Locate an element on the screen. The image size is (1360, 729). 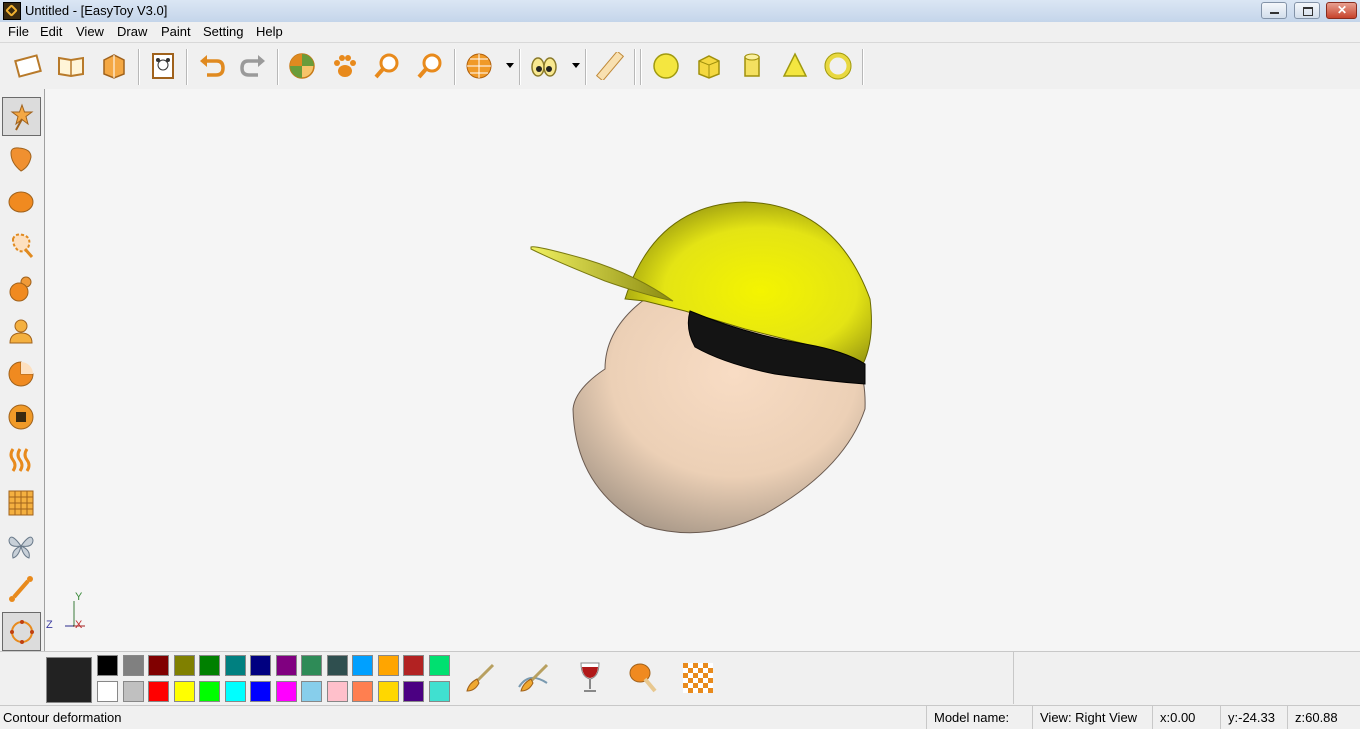
contour-deformation-icon is located at coordinates (22, 632).